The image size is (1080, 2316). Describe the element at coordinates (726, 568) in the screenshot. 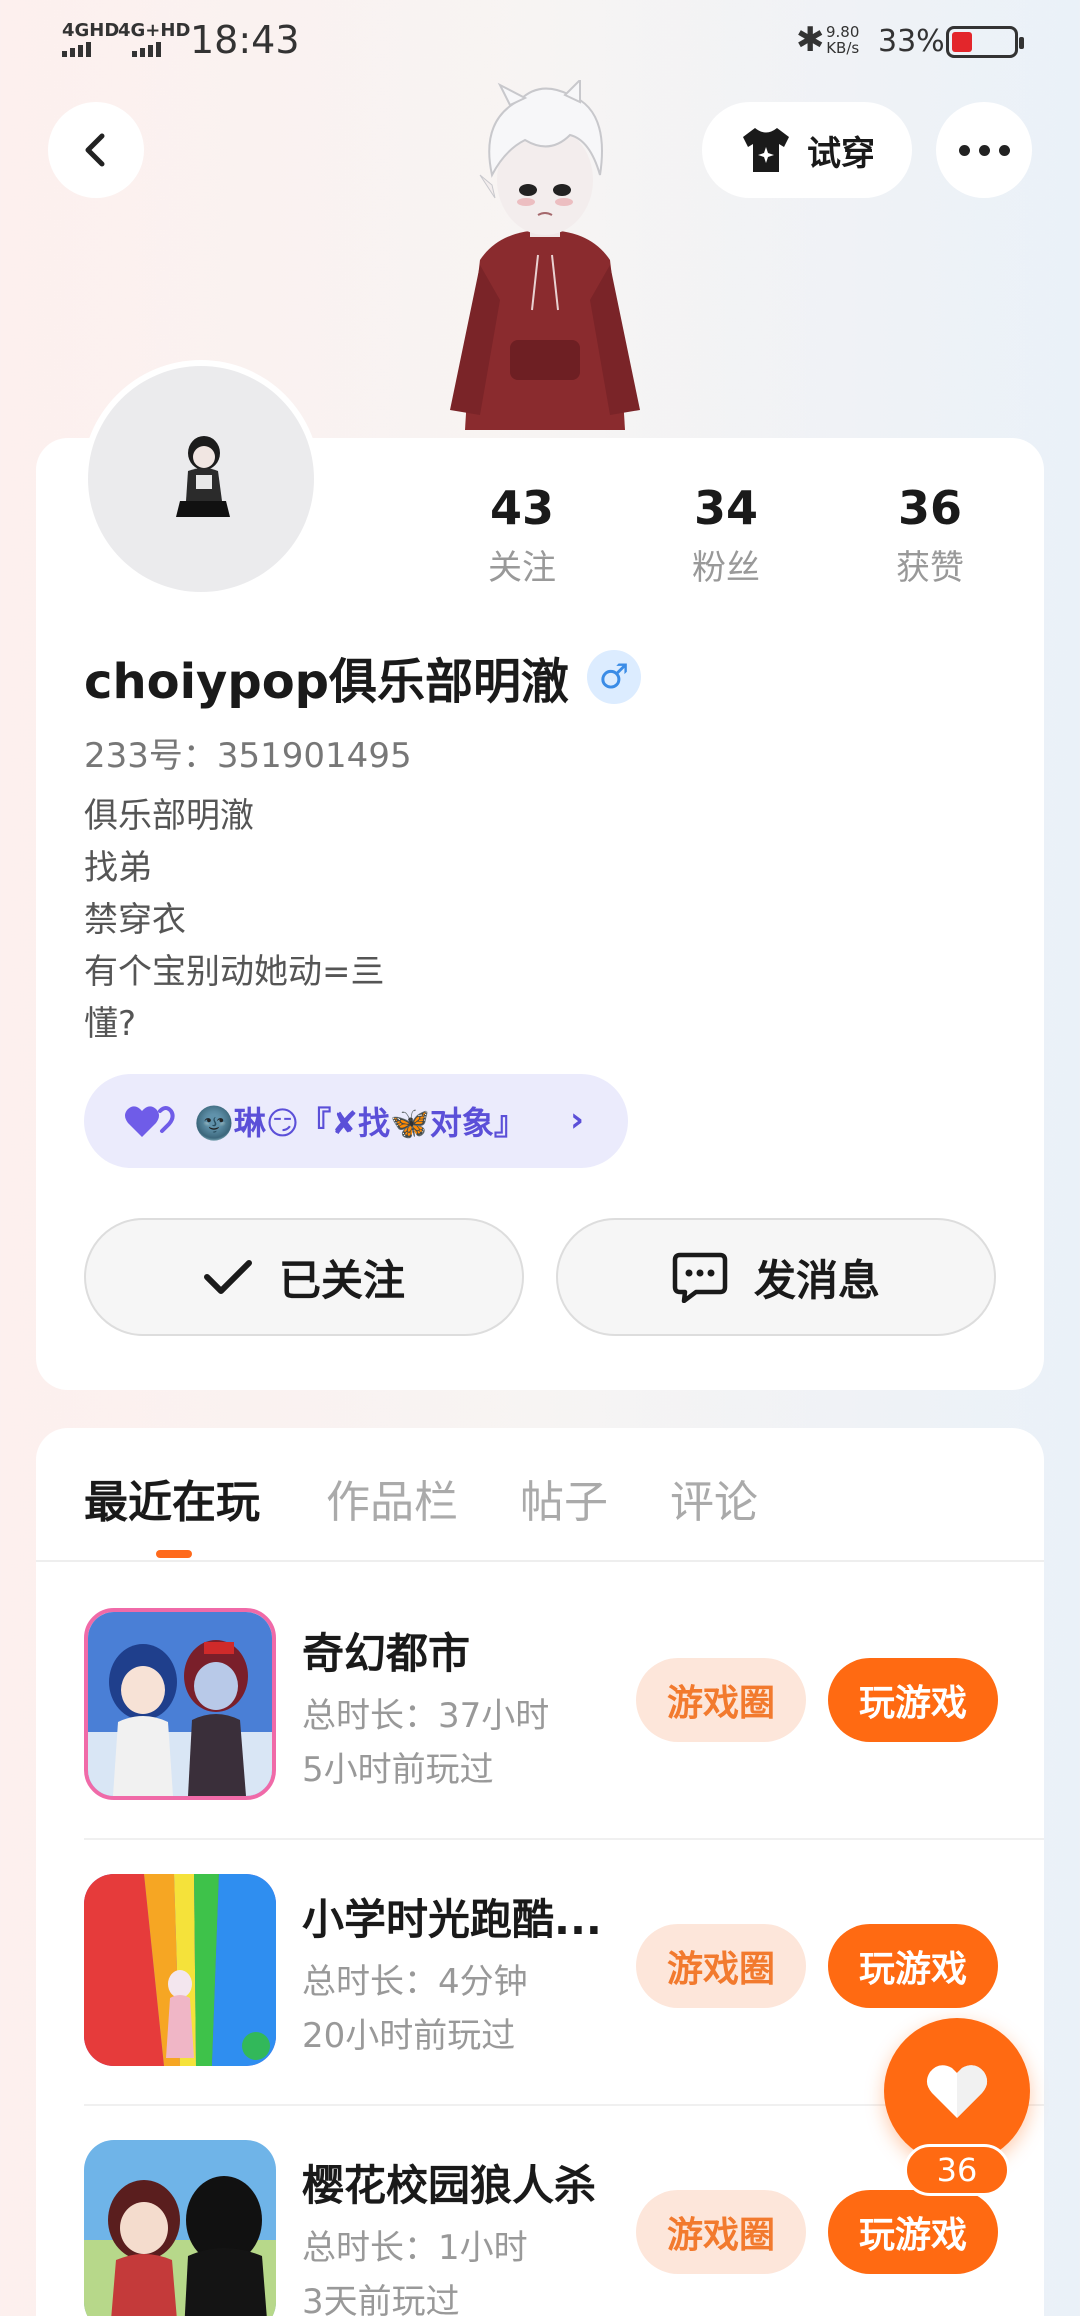

I see `followers-label: 粉丝` at that location.